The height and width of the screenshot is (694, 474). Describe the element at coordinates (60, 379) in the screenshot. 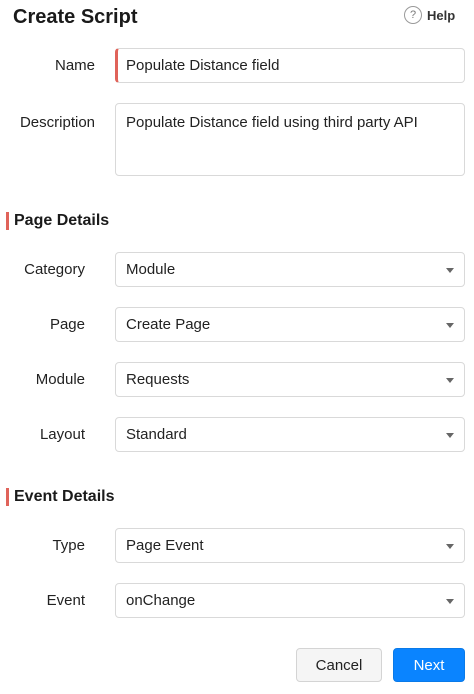

I see `module-label: Module` at that location.